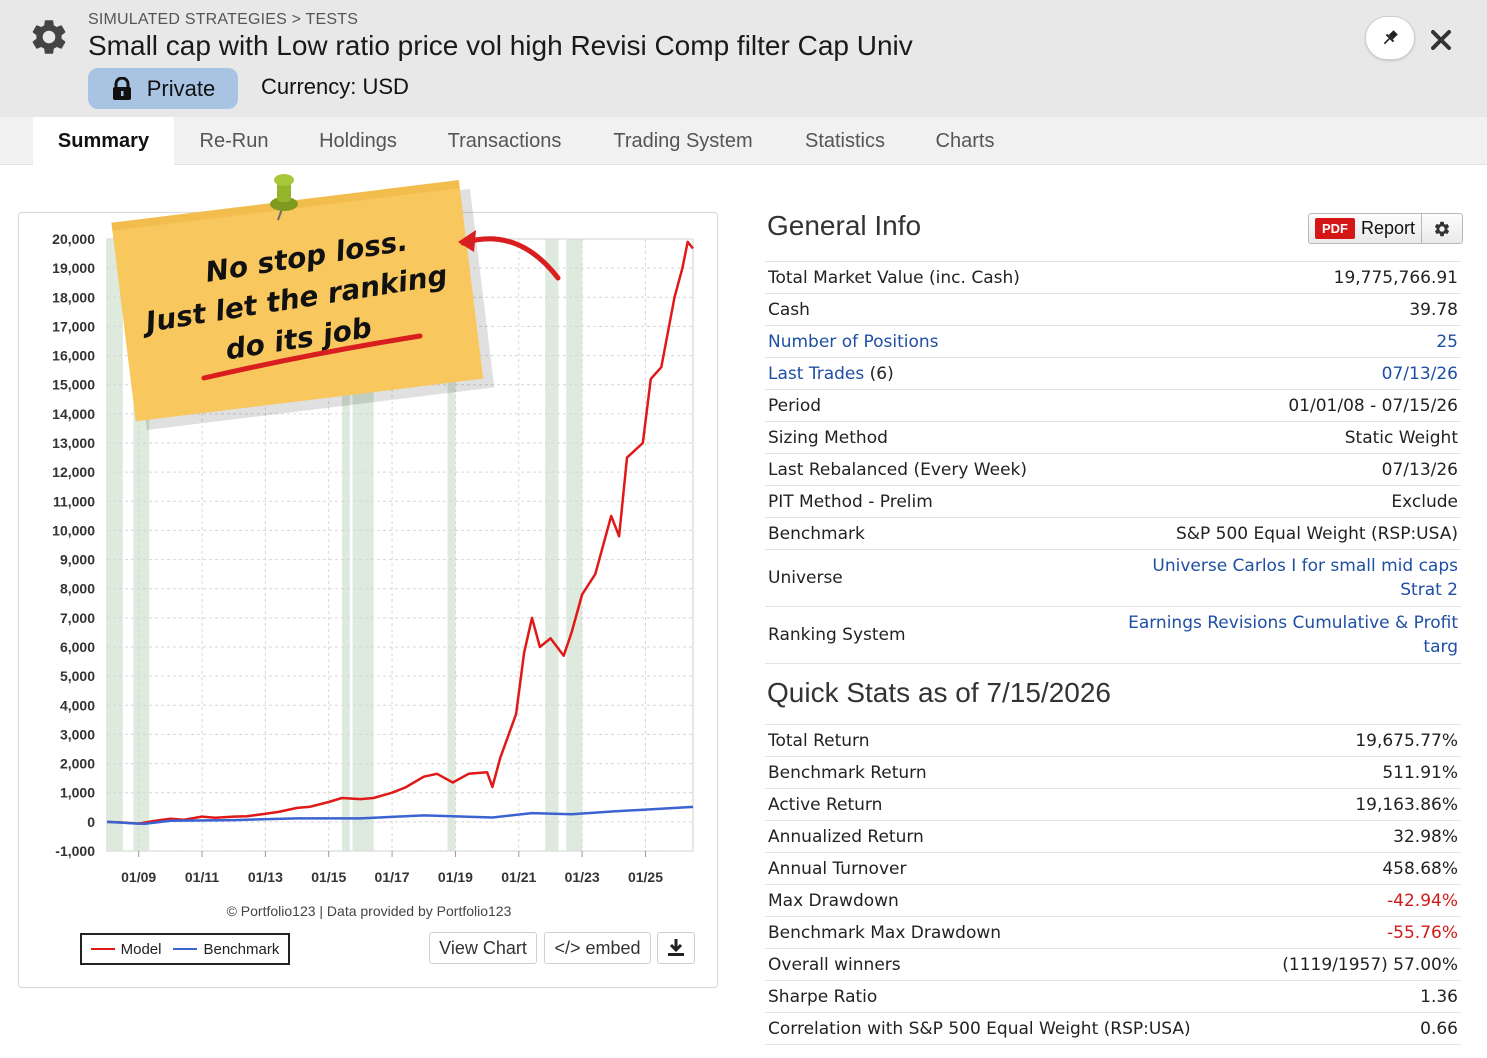  Describe the element at coordinates (816, 533) in the screenshot. I see `info-key: Benchmark` at that location.